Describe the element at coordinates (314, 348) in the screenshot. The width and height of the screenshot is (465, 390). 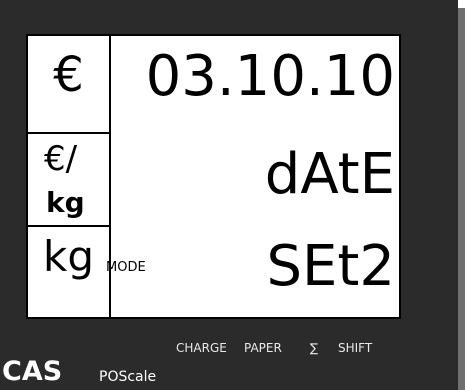
I see `sum-key-label: ∑` at that location.